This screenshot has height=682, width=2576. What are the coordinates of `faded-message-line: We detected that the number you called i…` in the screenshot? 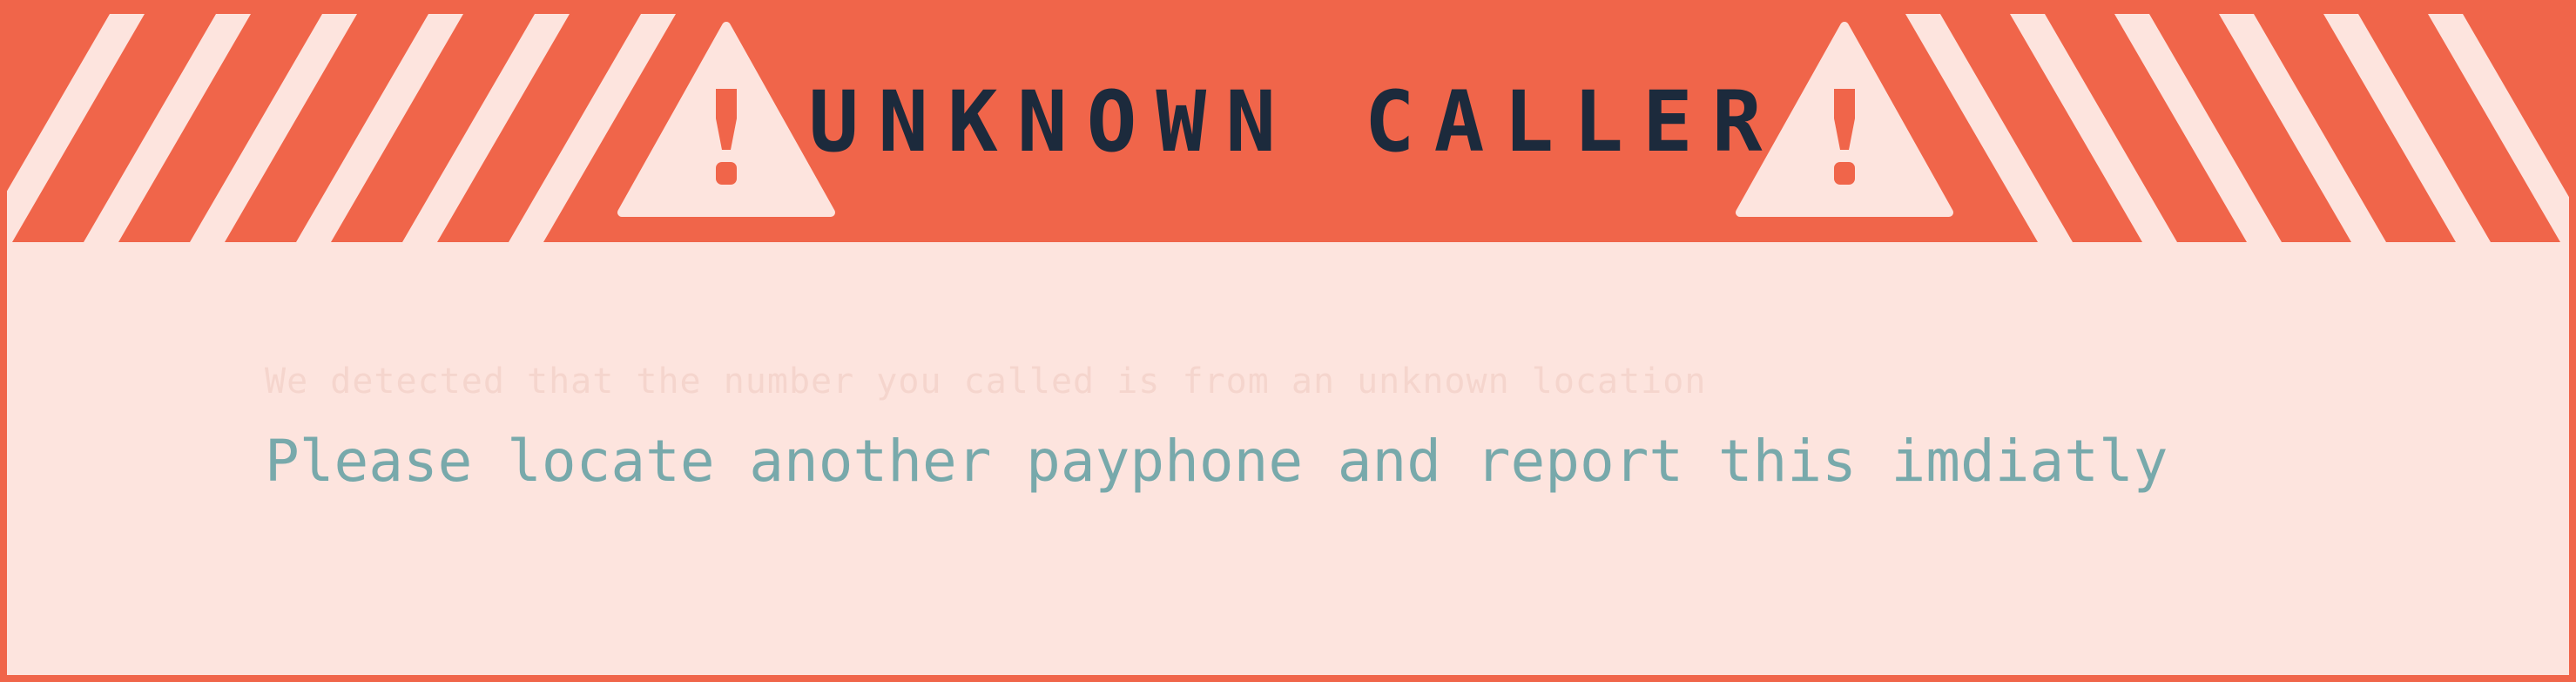 It's located at (986, 381).